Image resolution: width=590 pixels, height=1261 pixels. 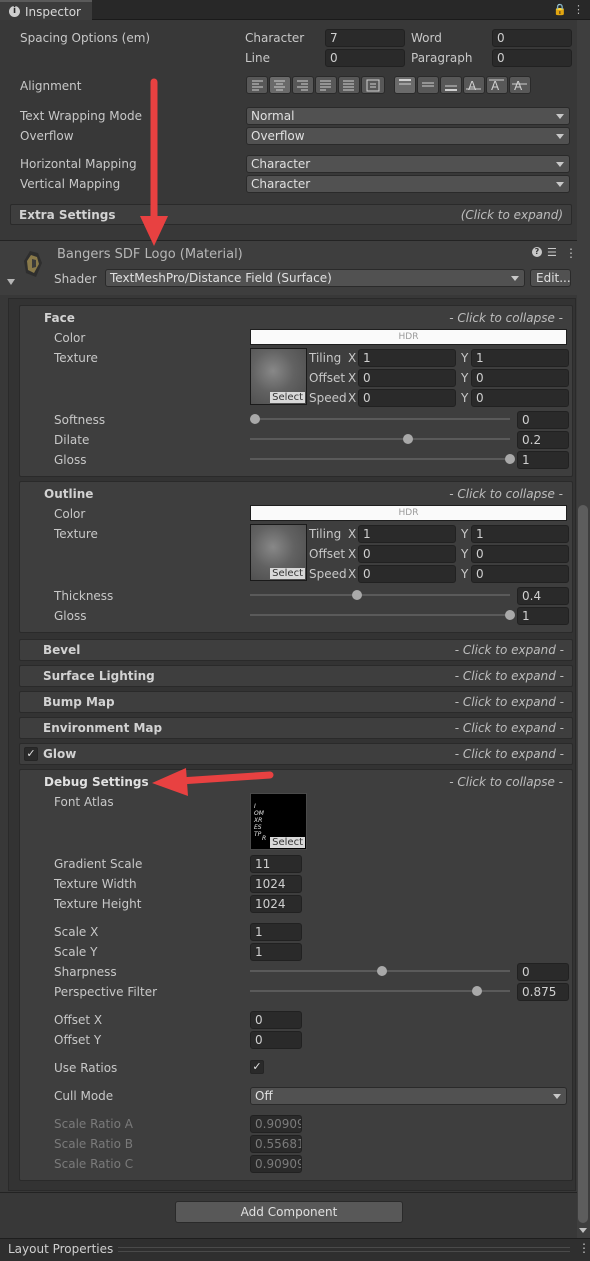 What do you see at coordinates (560, 9) in the screenshot?
I see `lock-icon: 🔒` at bounding box center [560, 9].